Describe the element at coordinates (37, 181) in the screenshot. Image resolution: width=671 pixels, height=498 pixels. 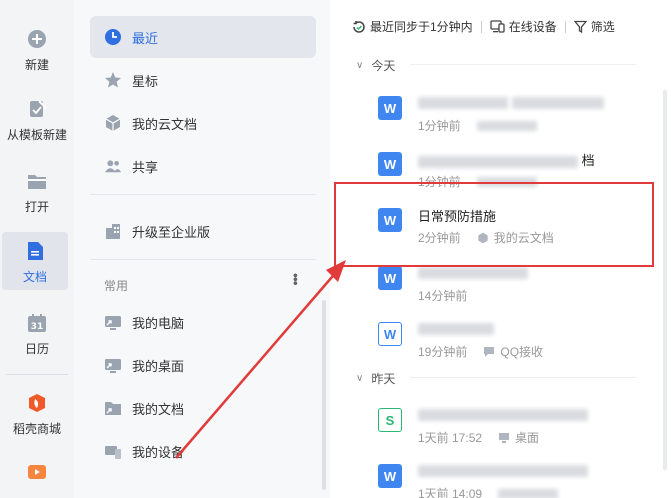
I see `folder-icon` at that location.